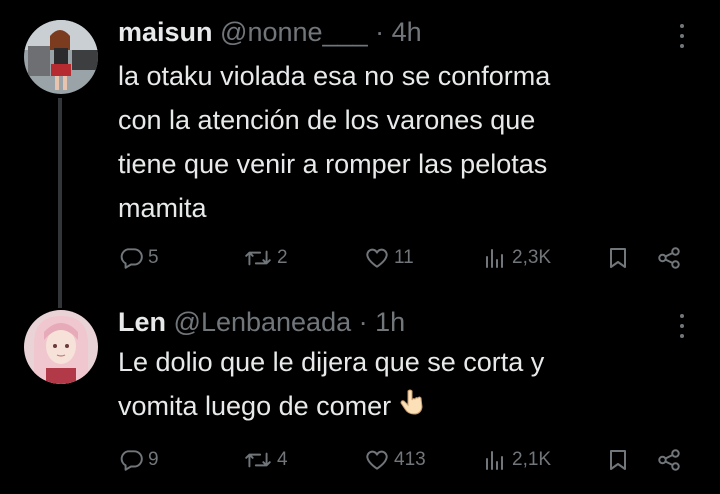 The width and height of the screenshot is (720, 494). I want to click on like-count: 11, so click(404, 257).